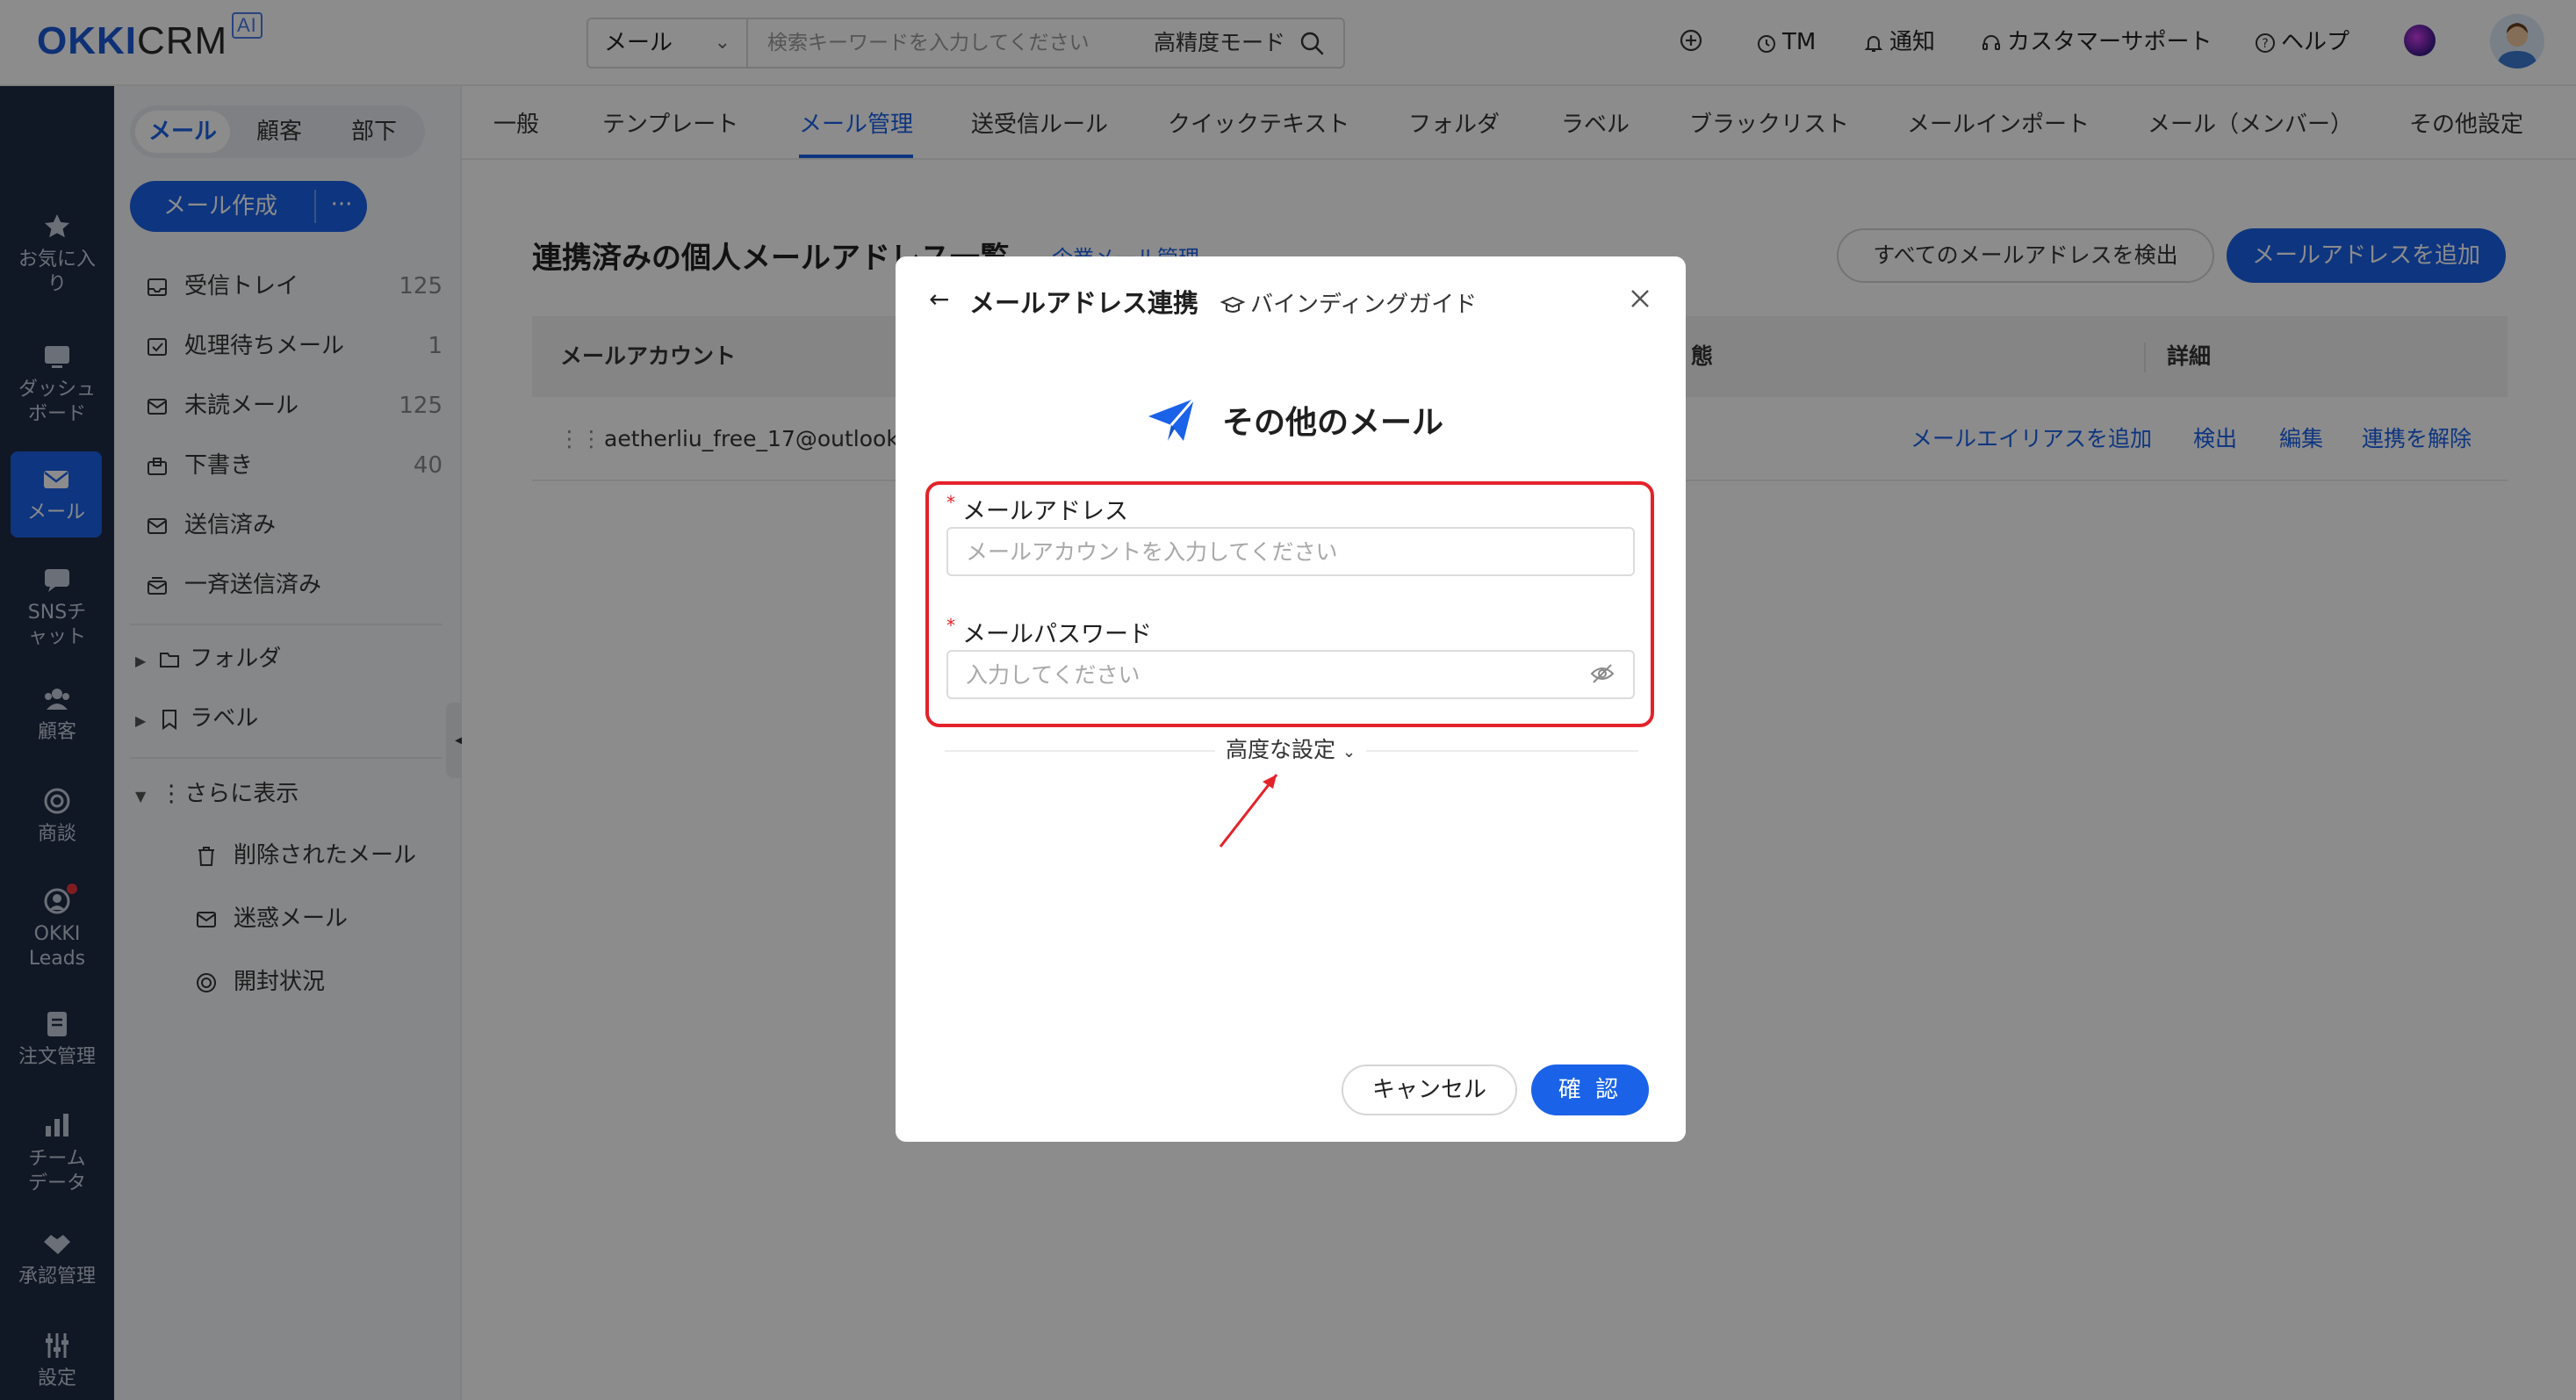 This screenshot has width=2576, height=1400. Describe the element at coordinates (1248, 811) in the screenshot. I see `annotation-arrow` at that location.